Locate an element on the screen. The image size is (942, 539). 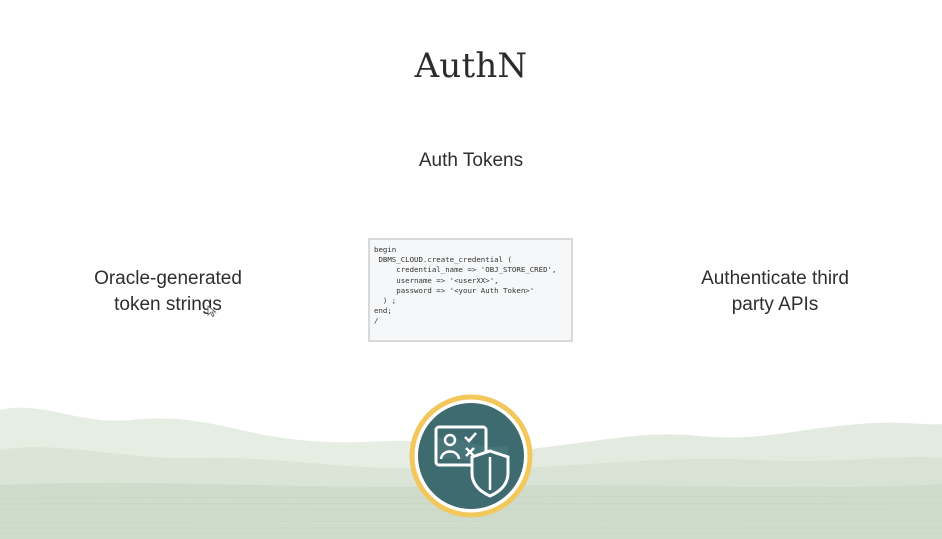
code-line: DBMS_CLOUD.create_credential ( is located at coordinates (443, 260).